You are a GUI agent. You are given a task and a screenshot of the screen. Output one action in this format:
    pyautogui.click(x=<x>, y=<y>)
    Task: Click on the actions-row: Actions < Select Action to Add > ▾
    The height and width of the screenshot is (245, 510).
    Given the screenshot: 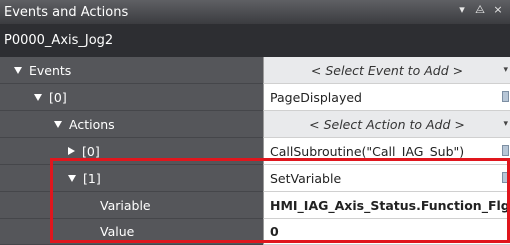 What is the action you would take?
    pyautogui.click(x=255, y=124)
    